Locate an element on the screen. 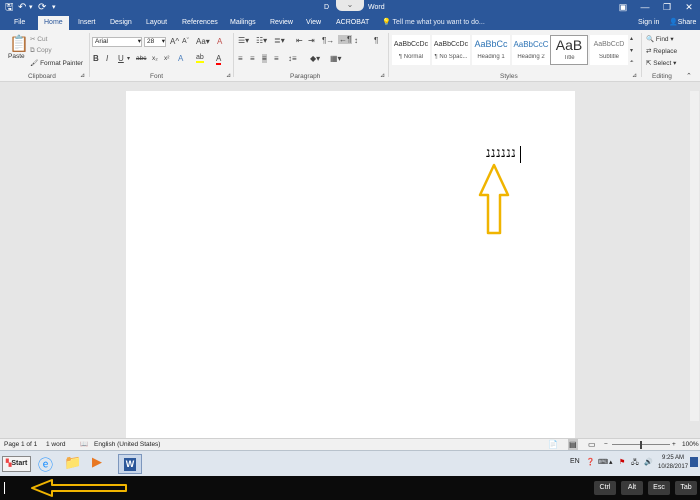 This screenshot has height=500, width=700. touch-dropdown-tab: ⌄ is located at coordinates (350, 5).